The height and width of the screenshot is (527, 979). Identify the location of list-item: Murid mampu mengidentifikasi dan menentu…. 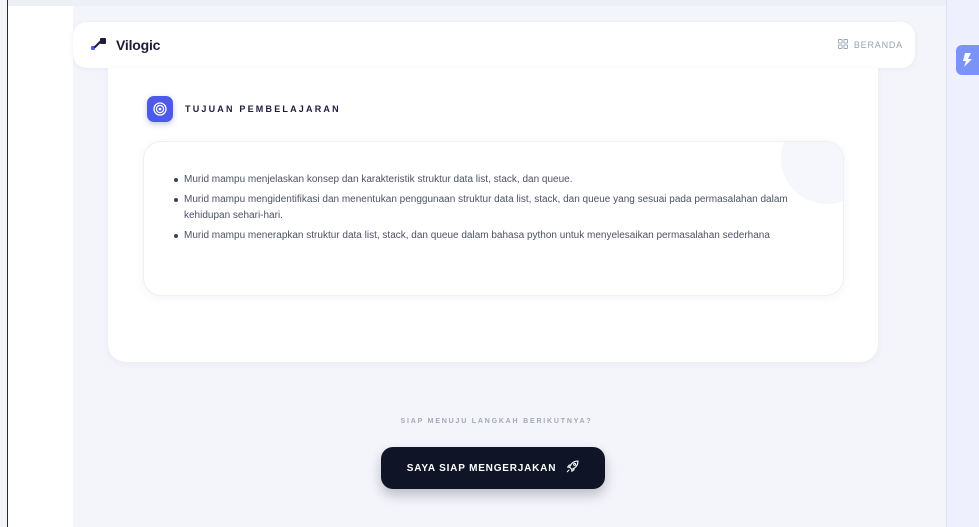
(494, 208).